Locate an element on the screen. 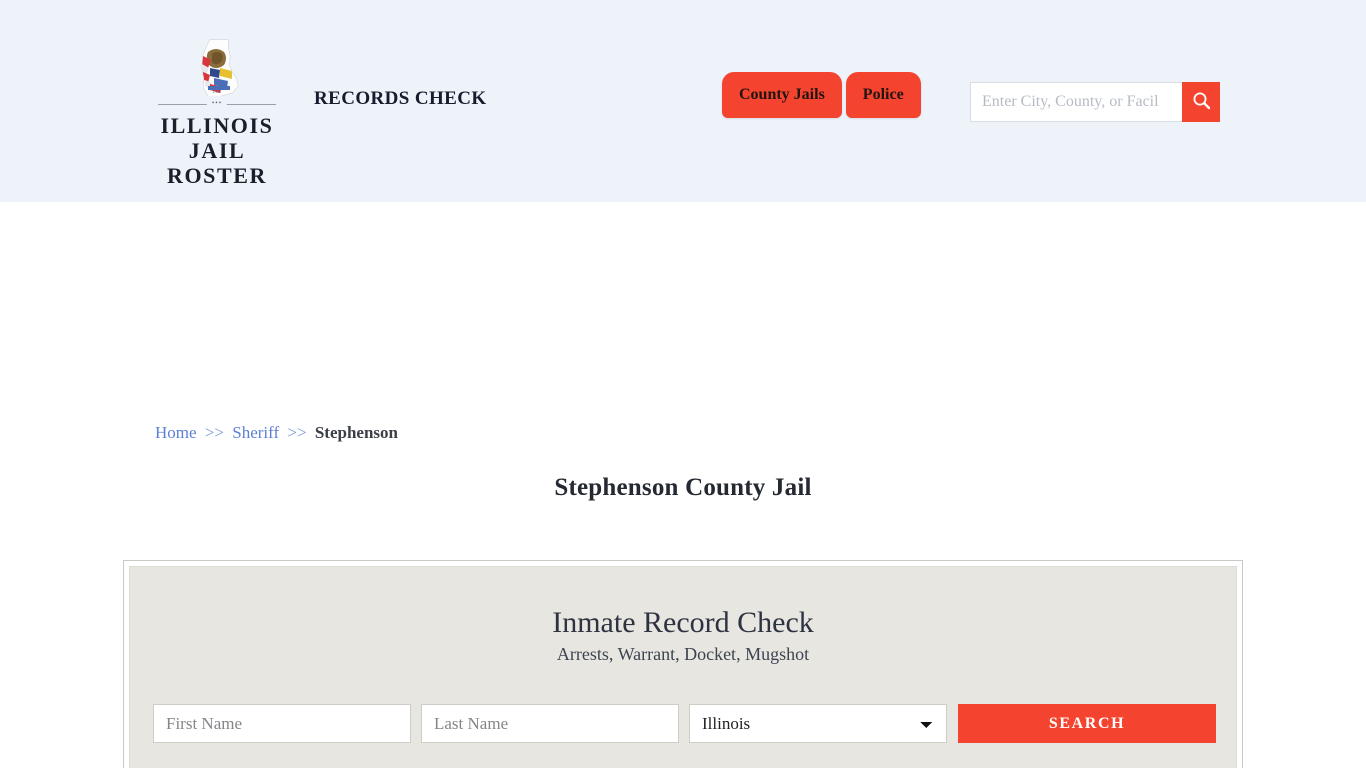 The width and height of the screenshot is (1366, 768). logo-line-1: ILLINOIS is located at coordinates (217, 125).